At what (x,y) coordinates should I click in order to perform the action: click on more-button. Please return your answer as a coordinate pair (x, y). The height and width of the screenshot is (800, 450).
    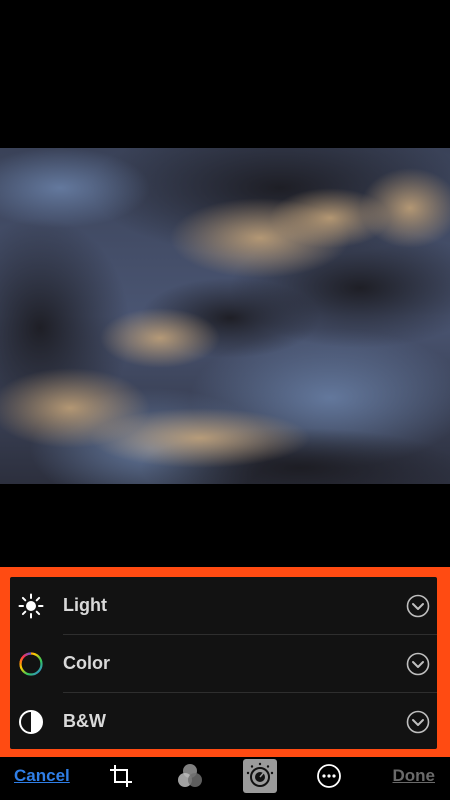
    Looking at the image, I should click on (329, 776).